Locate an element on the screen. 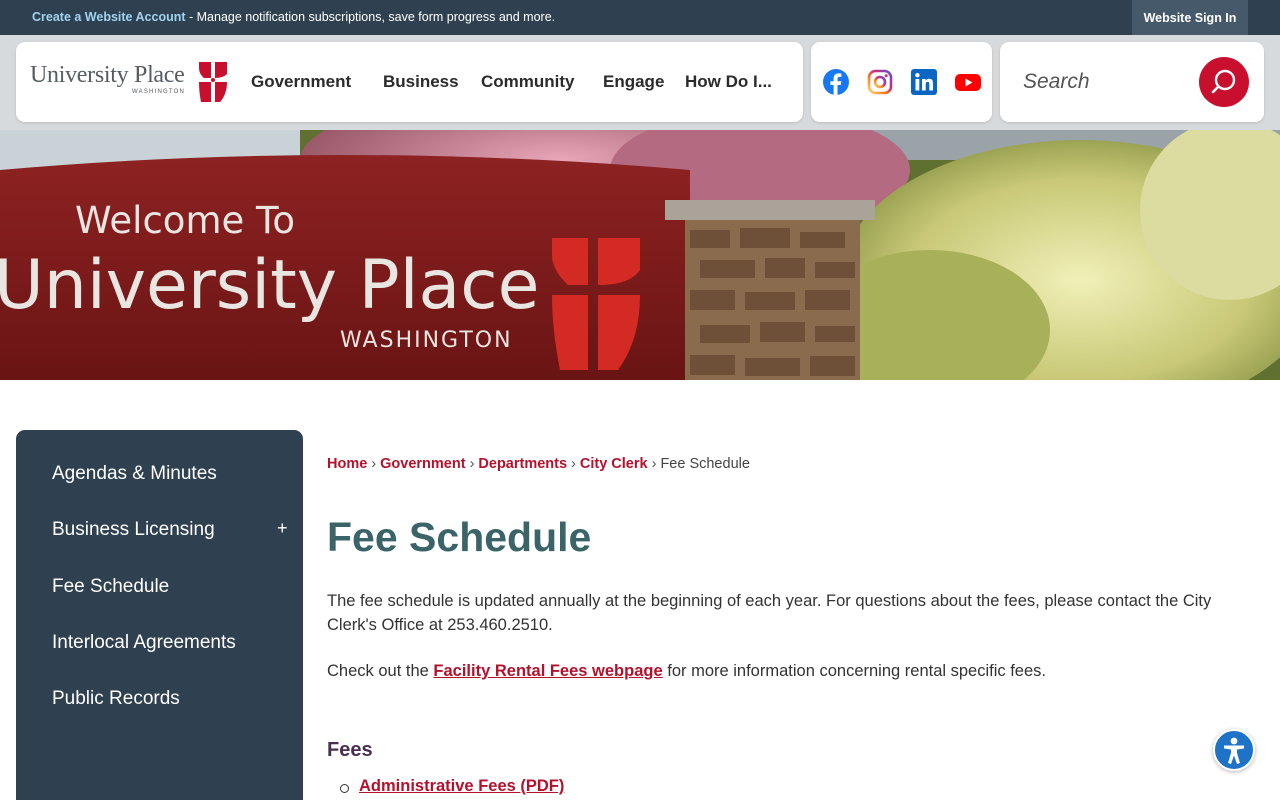 The height and width of the screenshot is (800, 1280). rental-prefix: Check out the is located at coordinates (380, 671).